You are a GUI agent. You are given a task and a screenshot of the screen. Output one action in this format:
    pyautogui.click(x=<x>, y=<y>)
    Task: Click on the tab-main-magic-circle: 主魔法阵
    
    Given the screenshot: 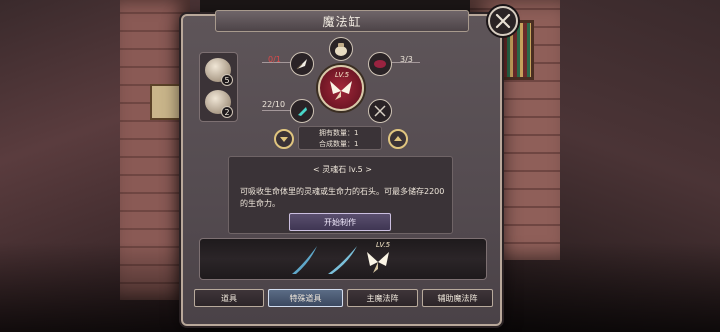 What is the action you would take?
    pyautogui.click(x=382, y=298)
    